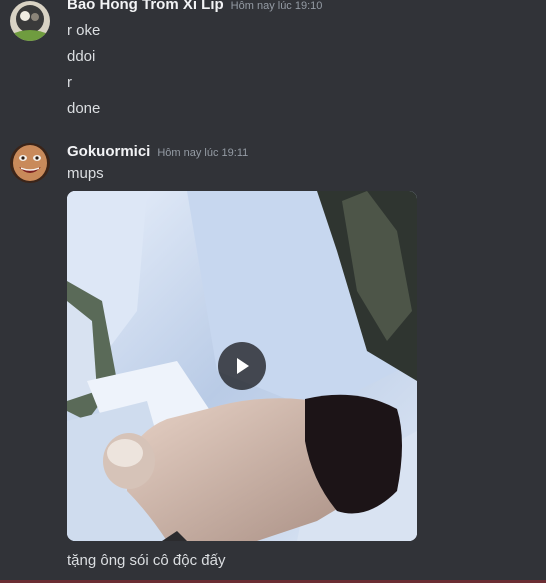  Describe the element at coordinates (30, 163) in the screenshot. I see `avatar` at that location.